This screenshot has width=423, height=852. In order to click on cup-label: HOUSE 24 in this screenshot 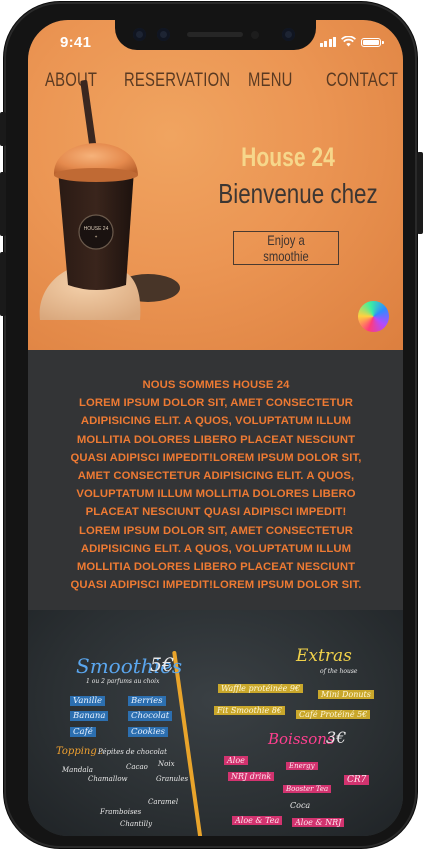, I will do `click(96, 229)`.